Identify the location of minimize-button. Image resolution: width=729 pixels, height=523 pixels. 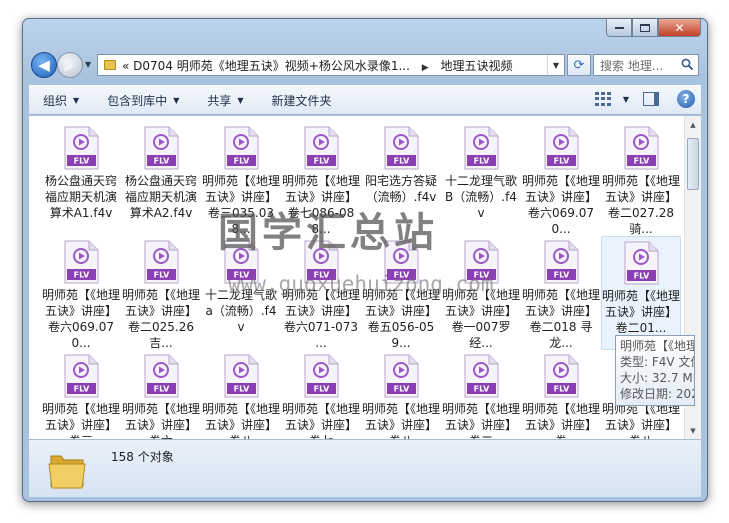
(619, 28).